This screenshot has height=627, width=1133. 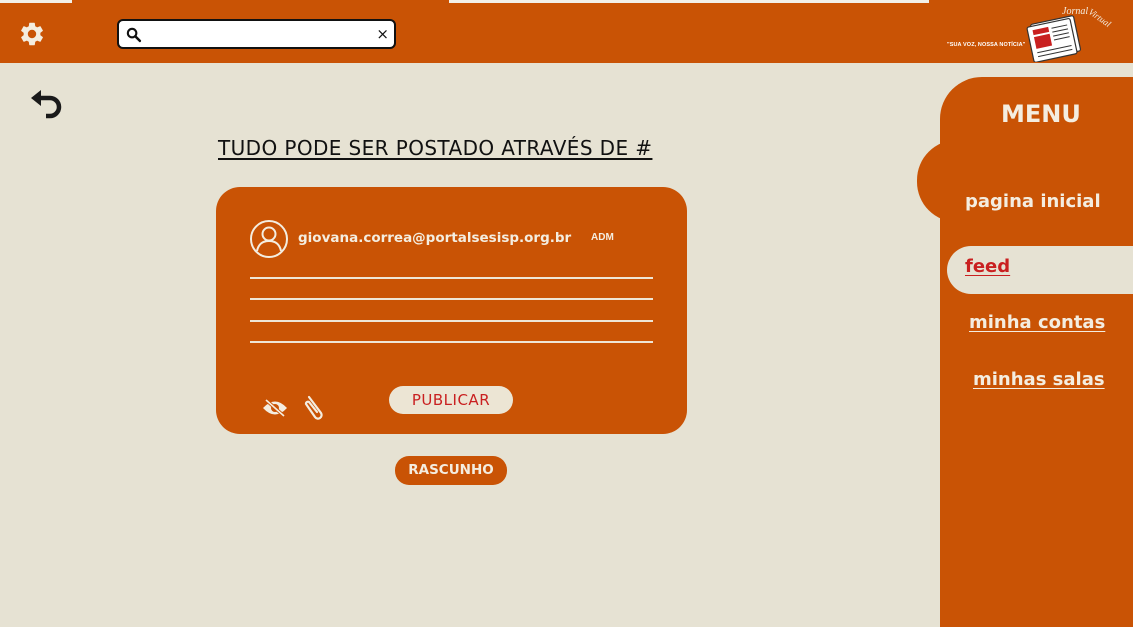 What do you see at coordinates (1075, 11) in the screenshot?
I see `svg-text: Jornal` at bounding box center [1075, 11].